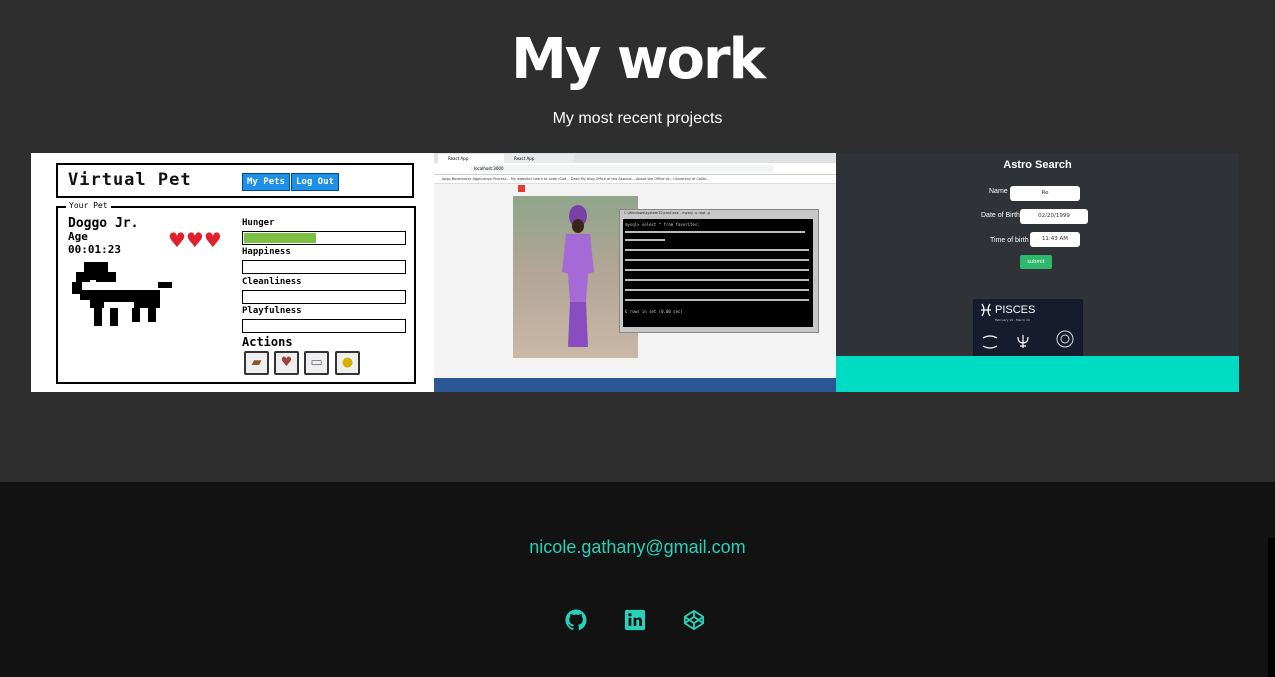 Image resolution: width=1275 pixels, height=677 pixels. I want to click on coin-icon: ●, so click(347, 363).